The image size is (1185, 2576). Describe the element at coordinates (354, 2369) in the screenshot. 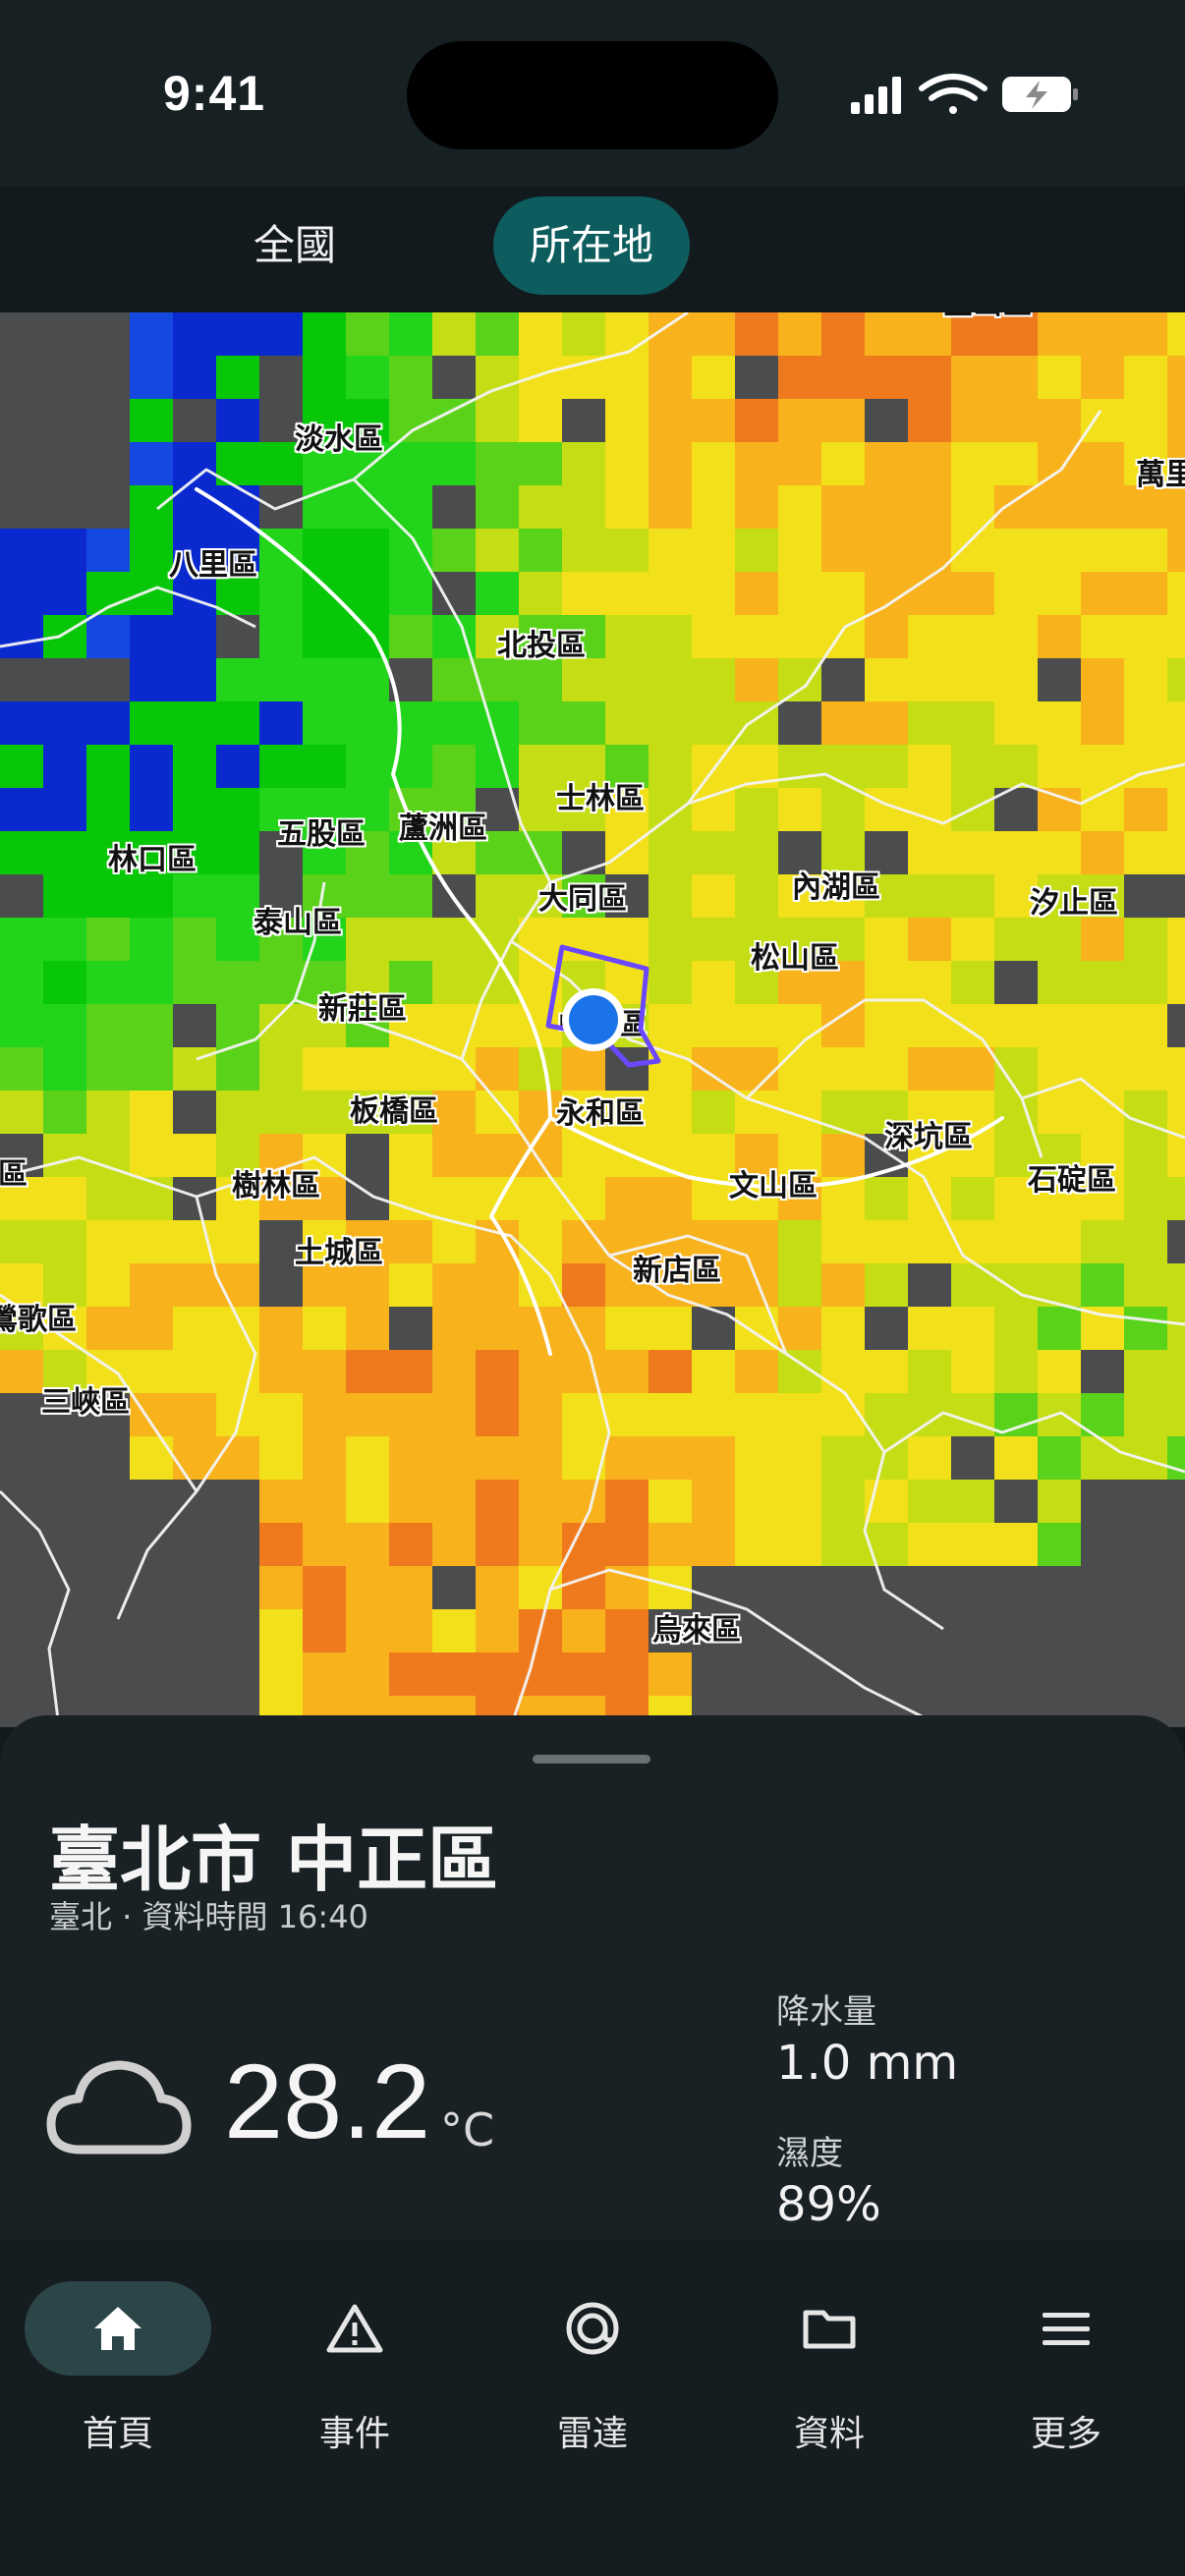

I see `nav-events: 事件` at that location.